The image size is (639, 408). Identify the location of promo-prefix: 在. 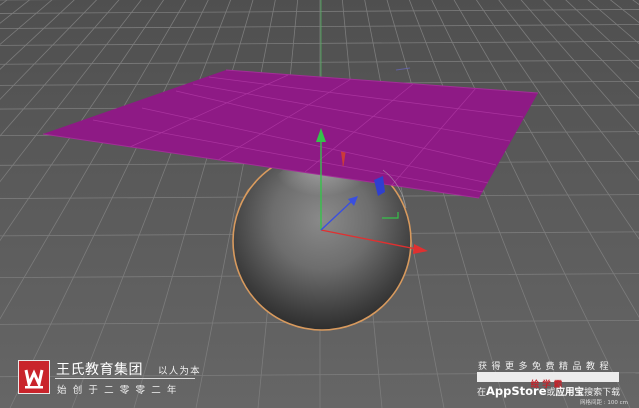
(482, 393).